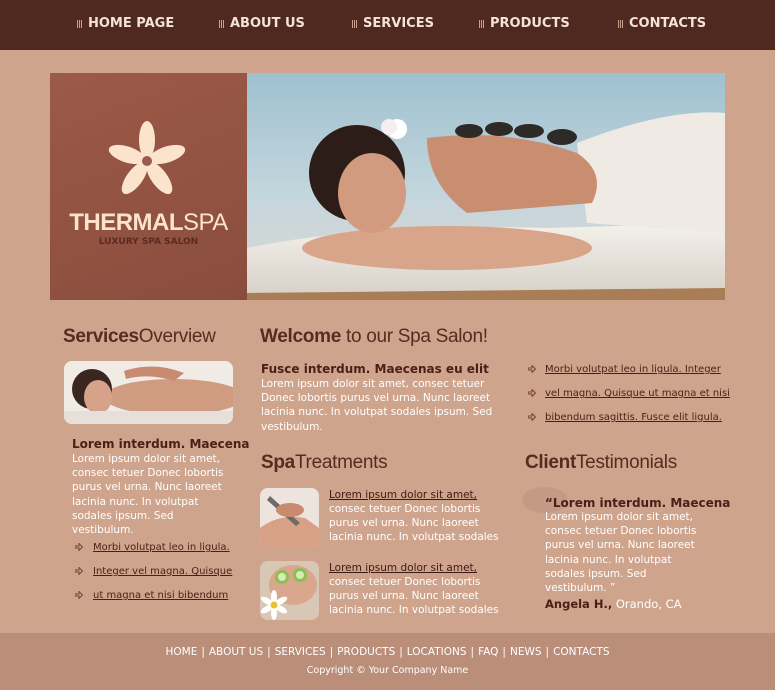  Describe the element at coordinates (278, 462) in the screenshot. I see `title-bold: Spa` at that location.